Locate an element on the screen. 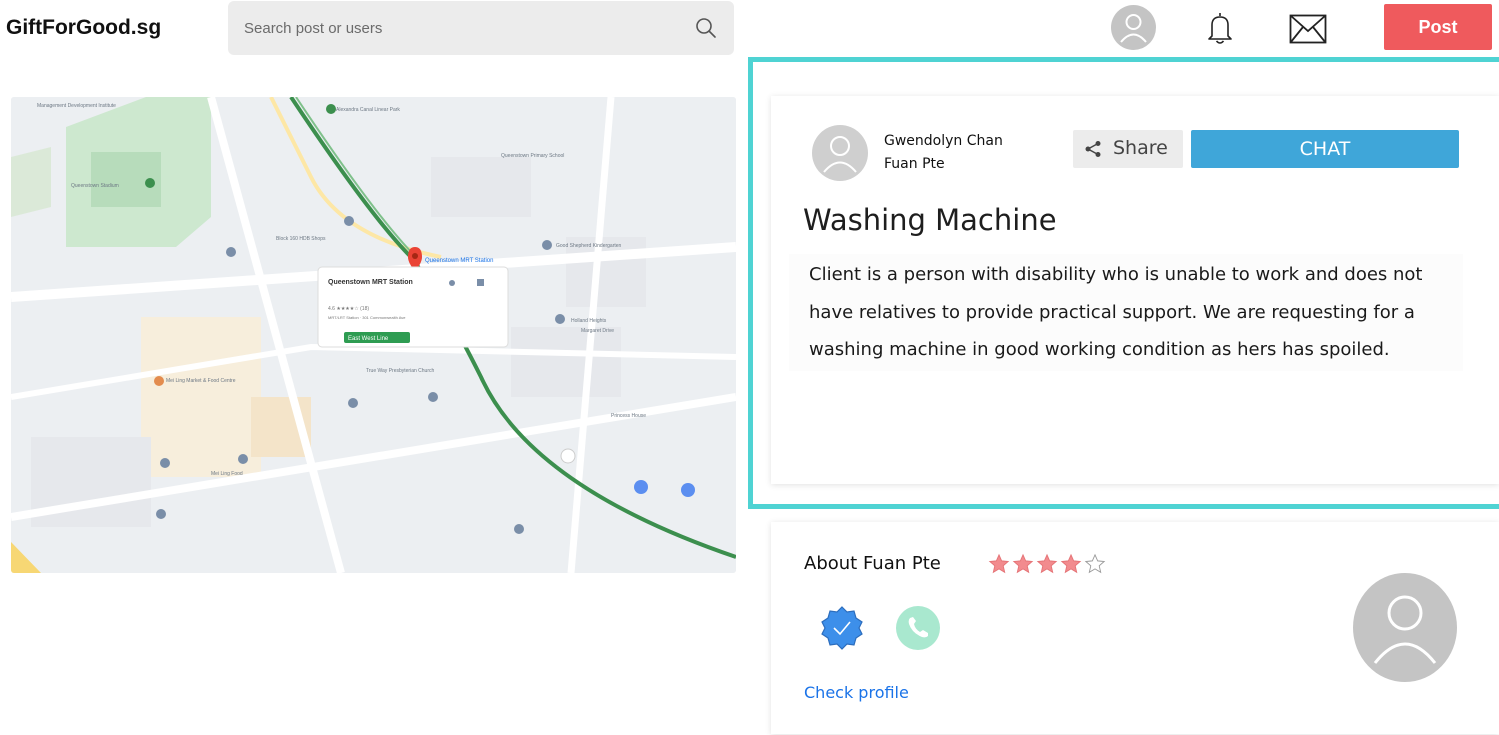  poster-organization: Fuan Pte is located at coordinates (914, 164).